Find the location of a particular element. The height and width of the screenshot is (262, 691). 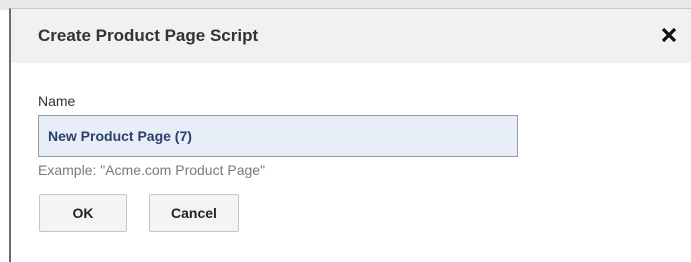

name-input is located at coordinates (278, 136).